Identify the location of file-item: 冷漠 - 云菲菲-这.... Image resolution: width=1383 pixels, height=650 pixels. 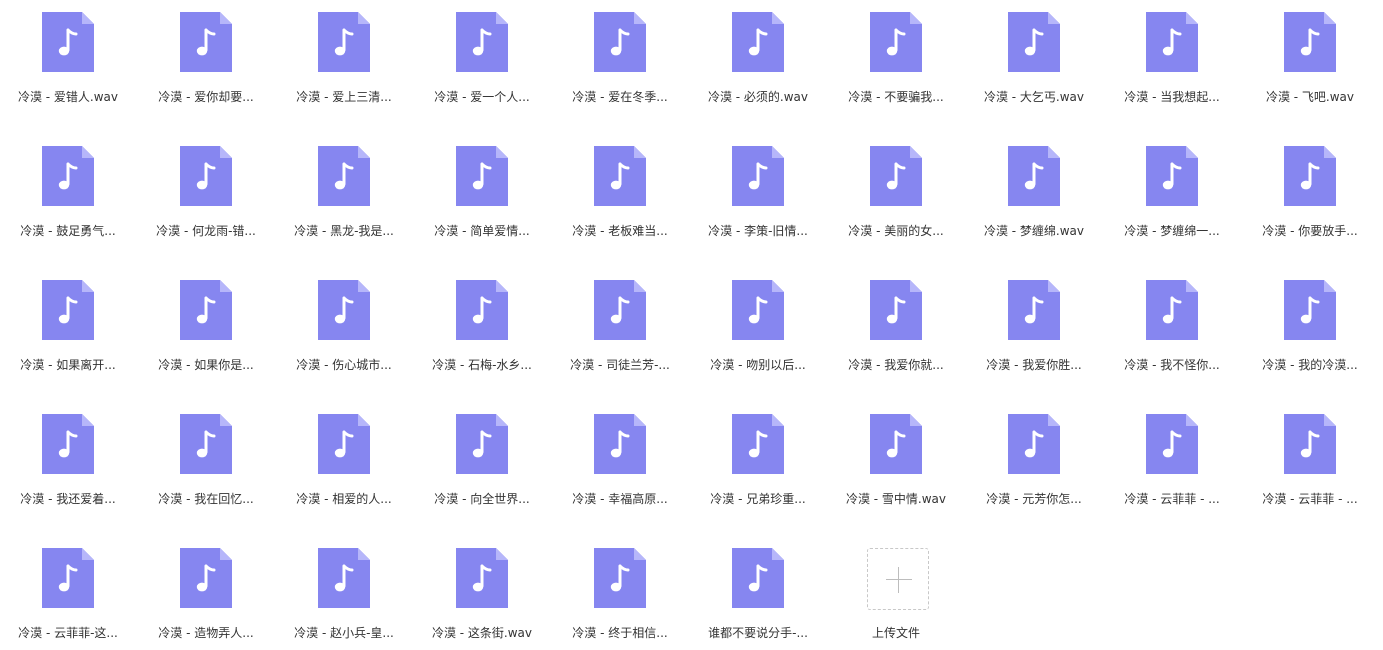
(68, 593).